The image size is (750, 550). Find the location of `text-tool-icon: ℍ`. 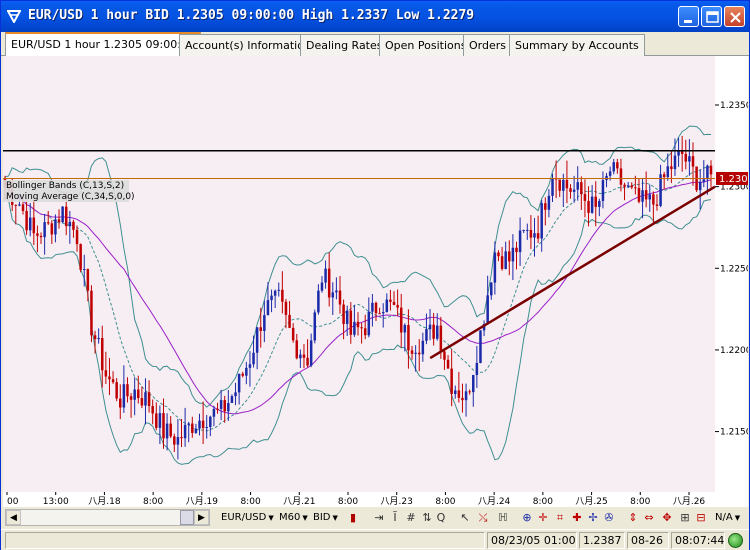

text-tool-icon: ℍ is located at coordinates (503, 518).